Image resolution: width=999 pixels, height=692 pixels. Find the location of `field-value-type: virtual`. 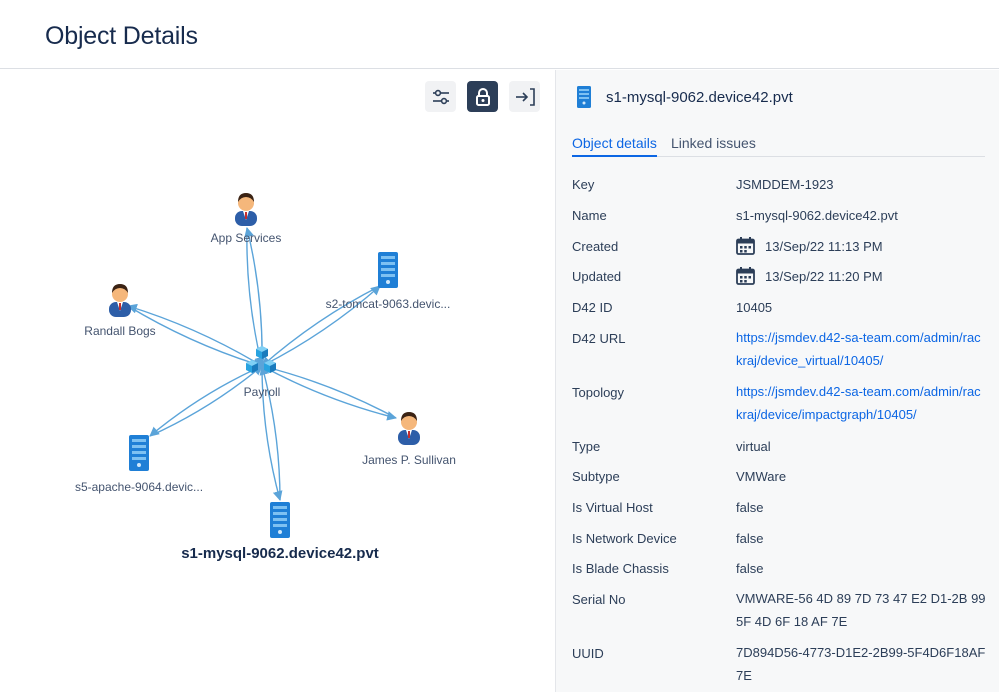

field-value-type: virtual is located at coordinates (753, 446).